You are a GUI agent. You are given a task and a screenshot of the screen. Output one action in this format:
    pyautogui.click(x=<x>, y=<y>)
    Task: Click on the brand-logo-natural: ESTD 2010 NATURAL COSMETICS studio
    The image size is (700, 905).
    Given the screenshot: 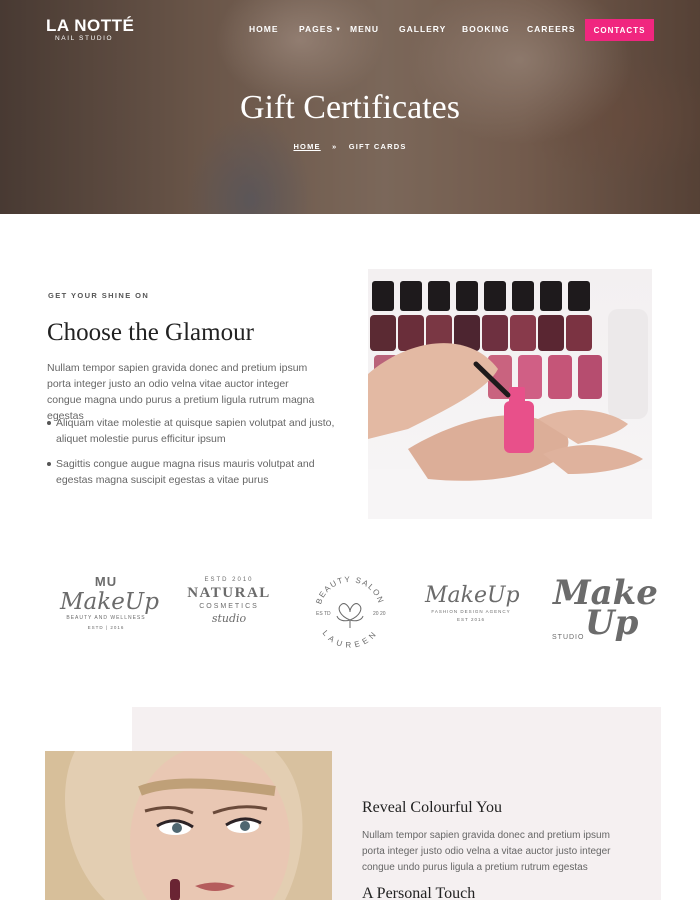 What is the action you would take?
    pyautogui.click(x=229, y=601)
    